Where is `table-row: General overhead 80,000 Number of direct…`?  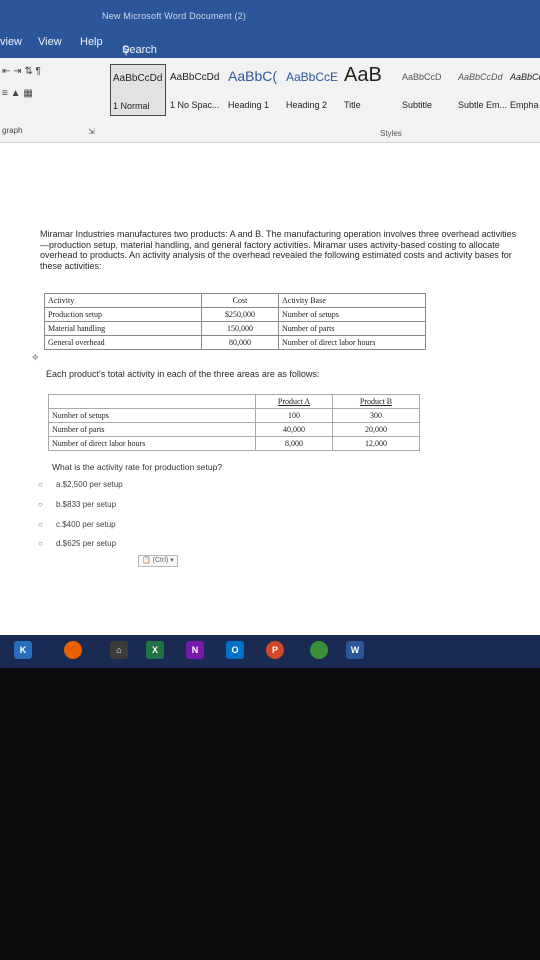 table-row: General overhead 80,000 Number of direct… is located at coordinates (235, 342).